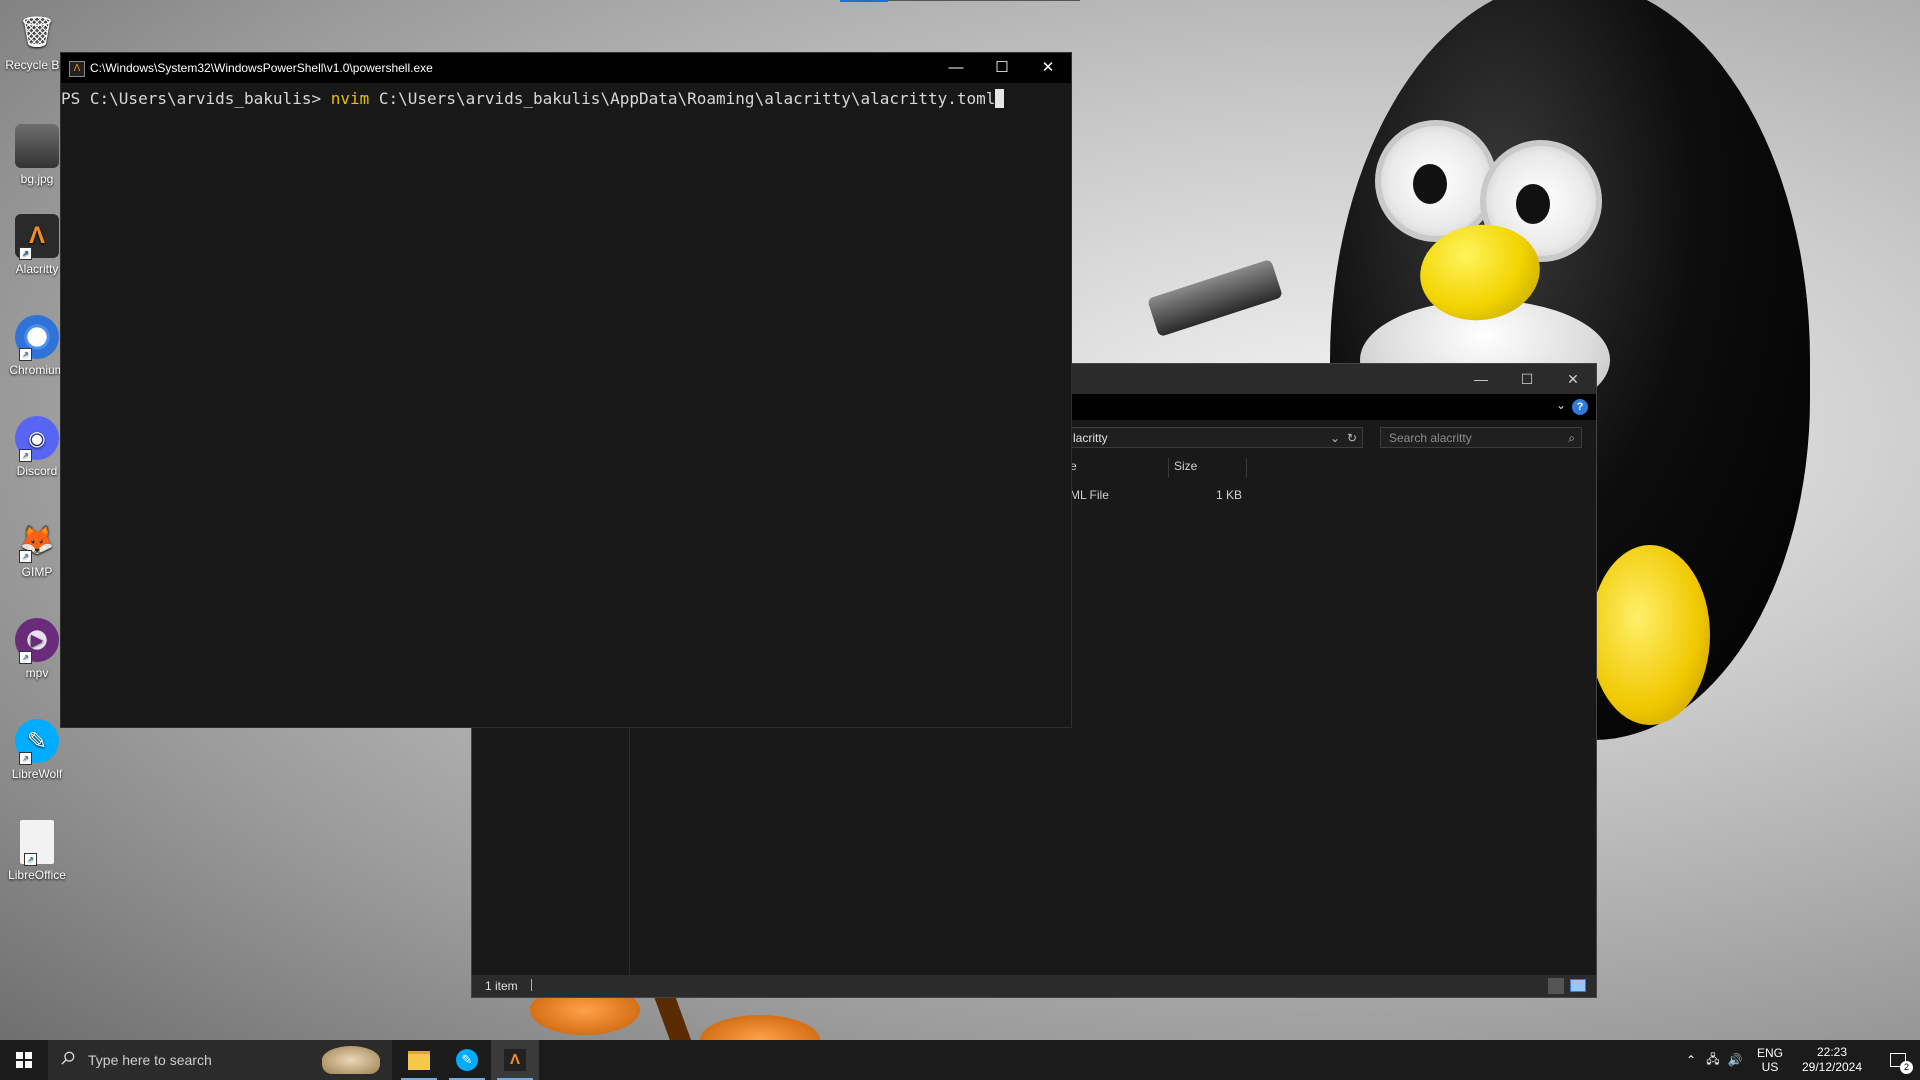 The image size is (1920, 1080). I want to click on start-button, so click(24, 1060).